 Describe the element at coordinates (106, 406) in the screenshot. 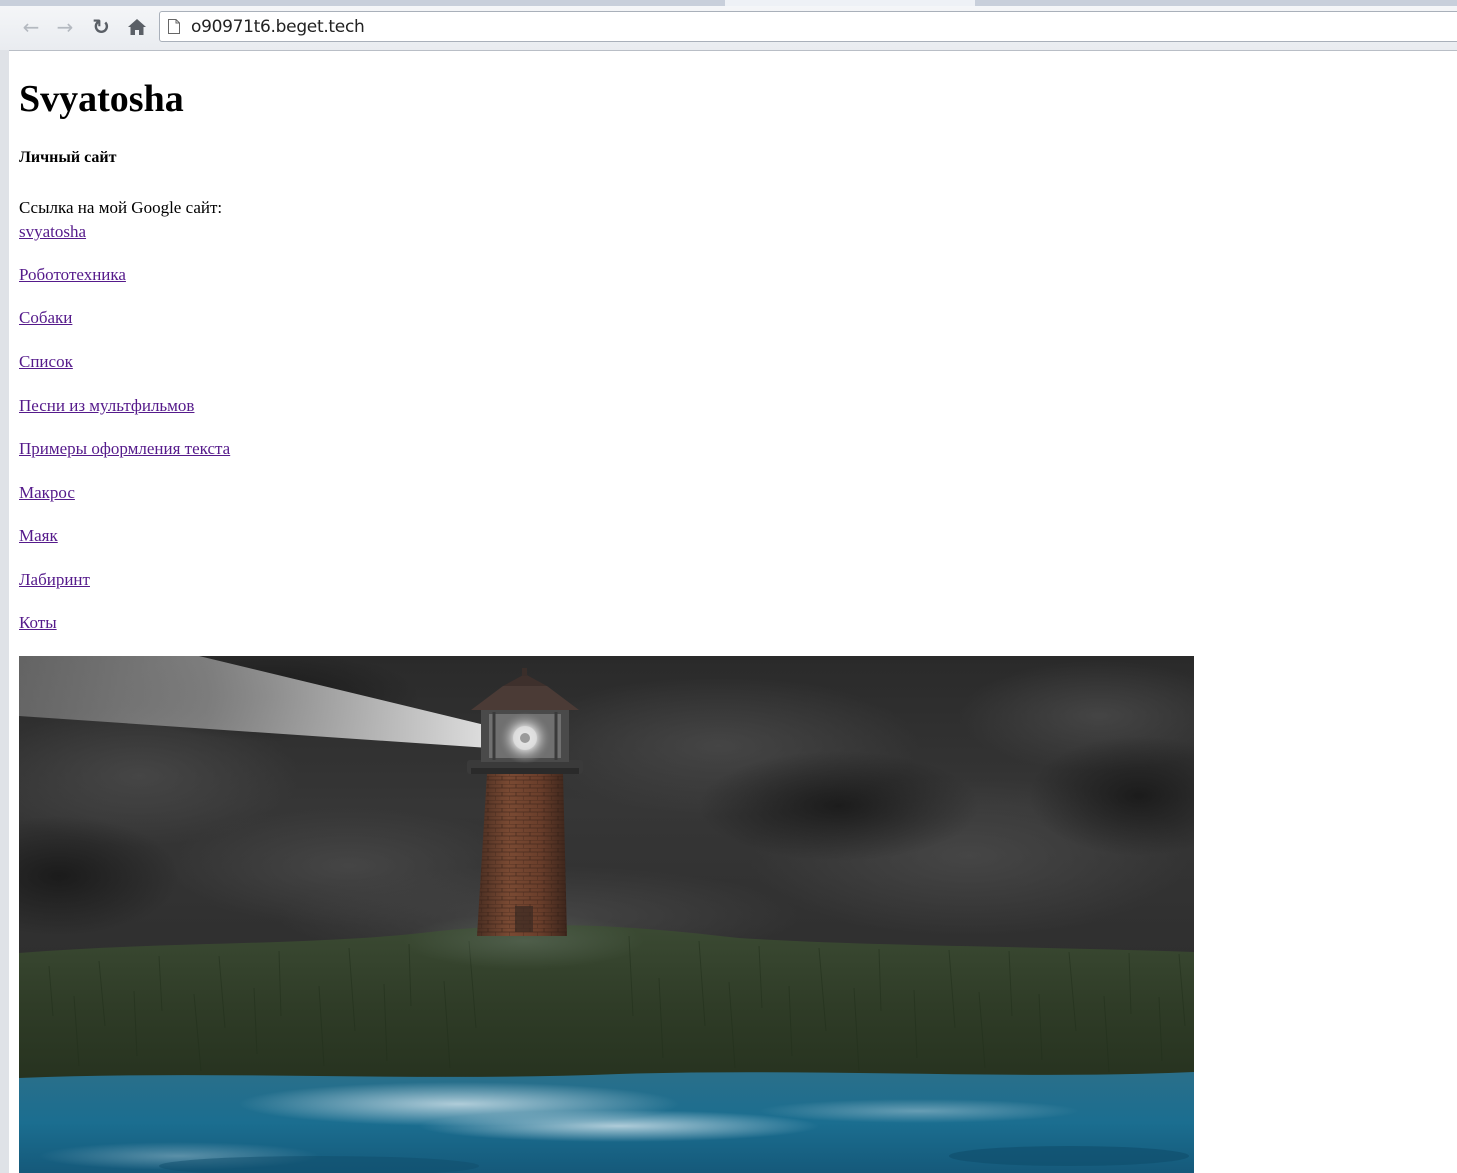

I see `link-cartoon-songs: Песни из мультфильмов` at that location.